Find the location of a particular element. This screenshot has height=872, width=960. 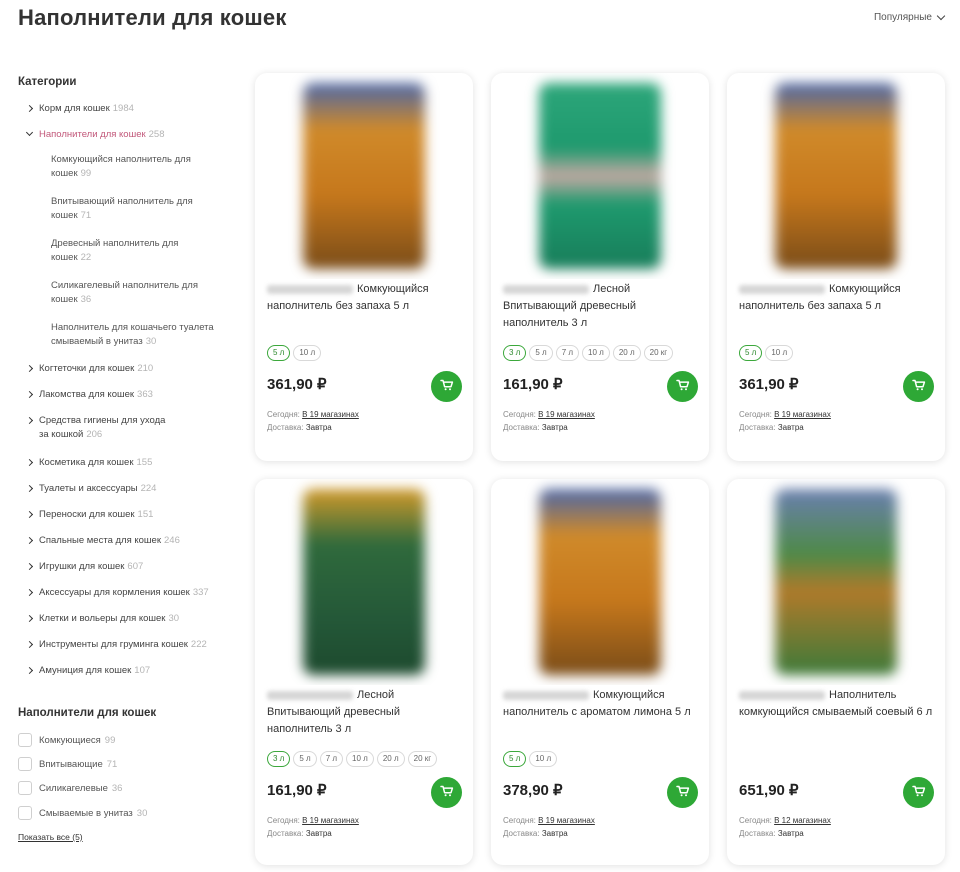

category-label: Наполнители для кошек 258 is located at coordinates (102, 135).